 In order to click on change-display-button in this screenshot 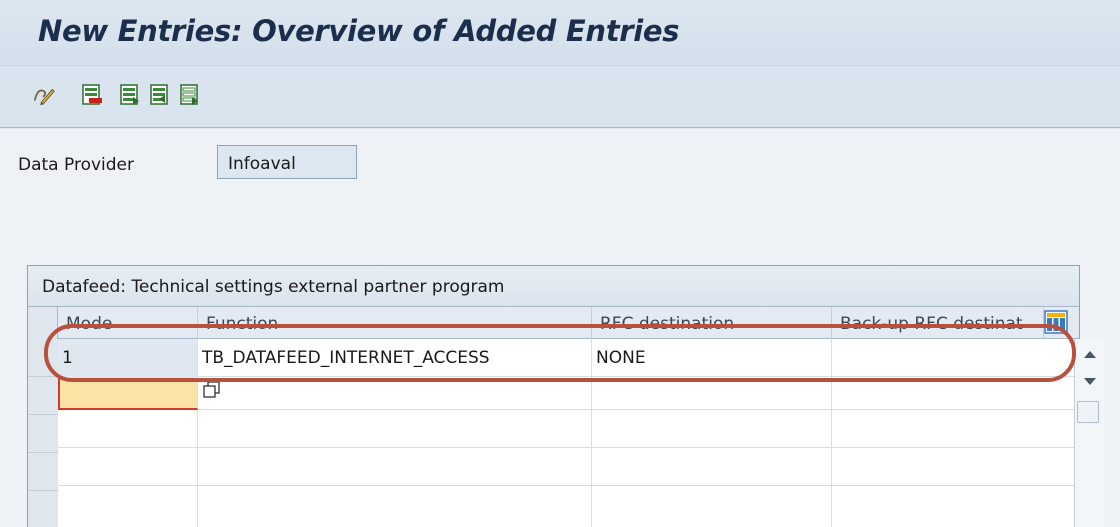, I will do `click(44, 95)`.